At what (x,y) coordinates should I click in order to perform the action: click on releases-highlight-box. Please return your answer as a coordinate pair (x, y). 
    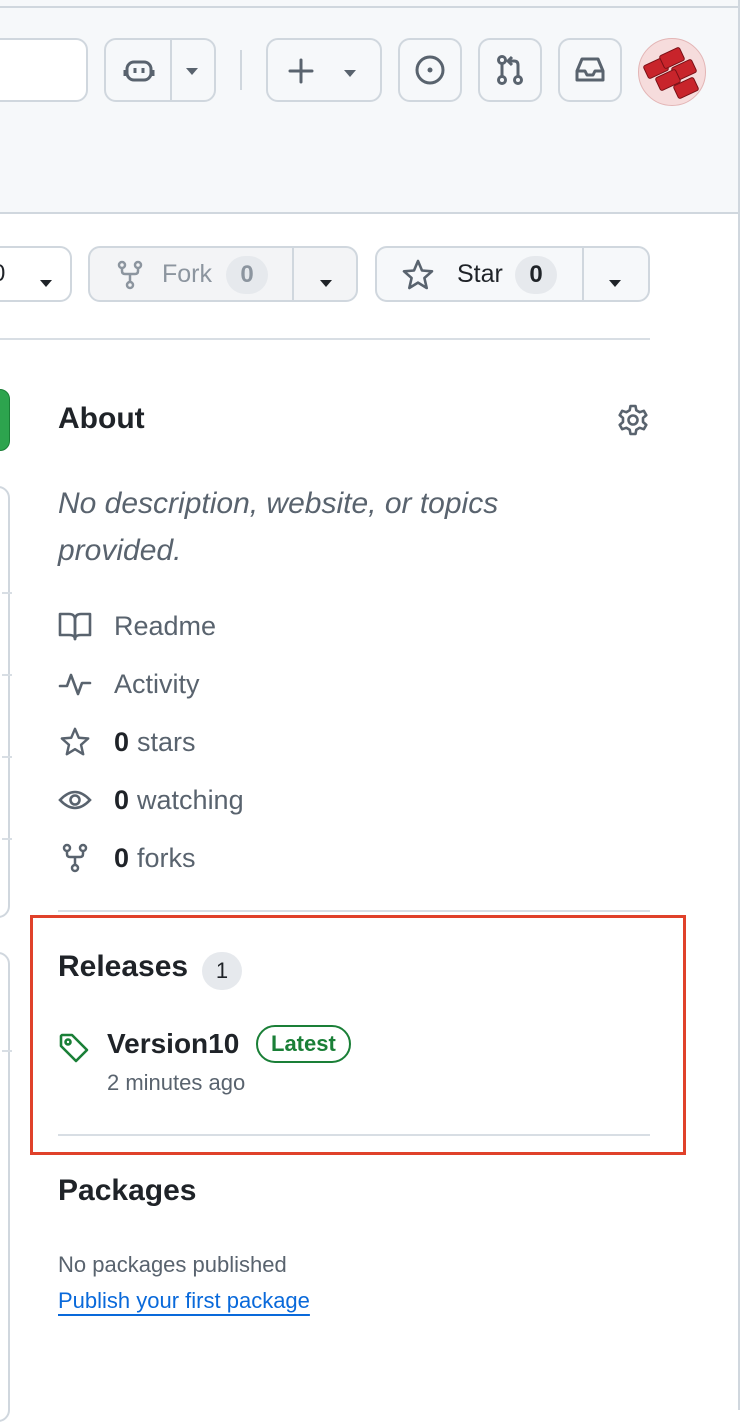
    Looking at the image, I should click on (358, 1035).